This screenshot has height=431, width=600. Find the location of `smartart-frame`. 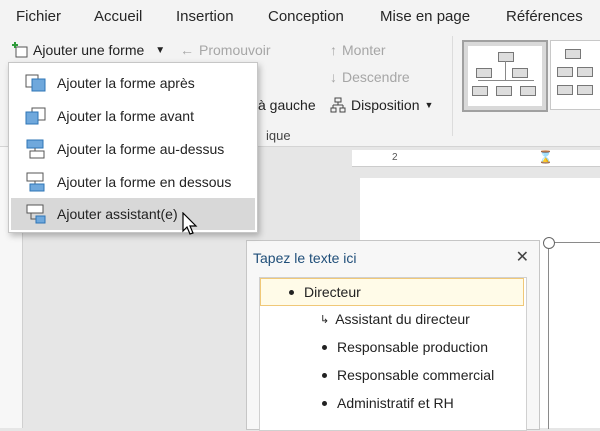

smartart-frame is located at coordinates (574, 335).